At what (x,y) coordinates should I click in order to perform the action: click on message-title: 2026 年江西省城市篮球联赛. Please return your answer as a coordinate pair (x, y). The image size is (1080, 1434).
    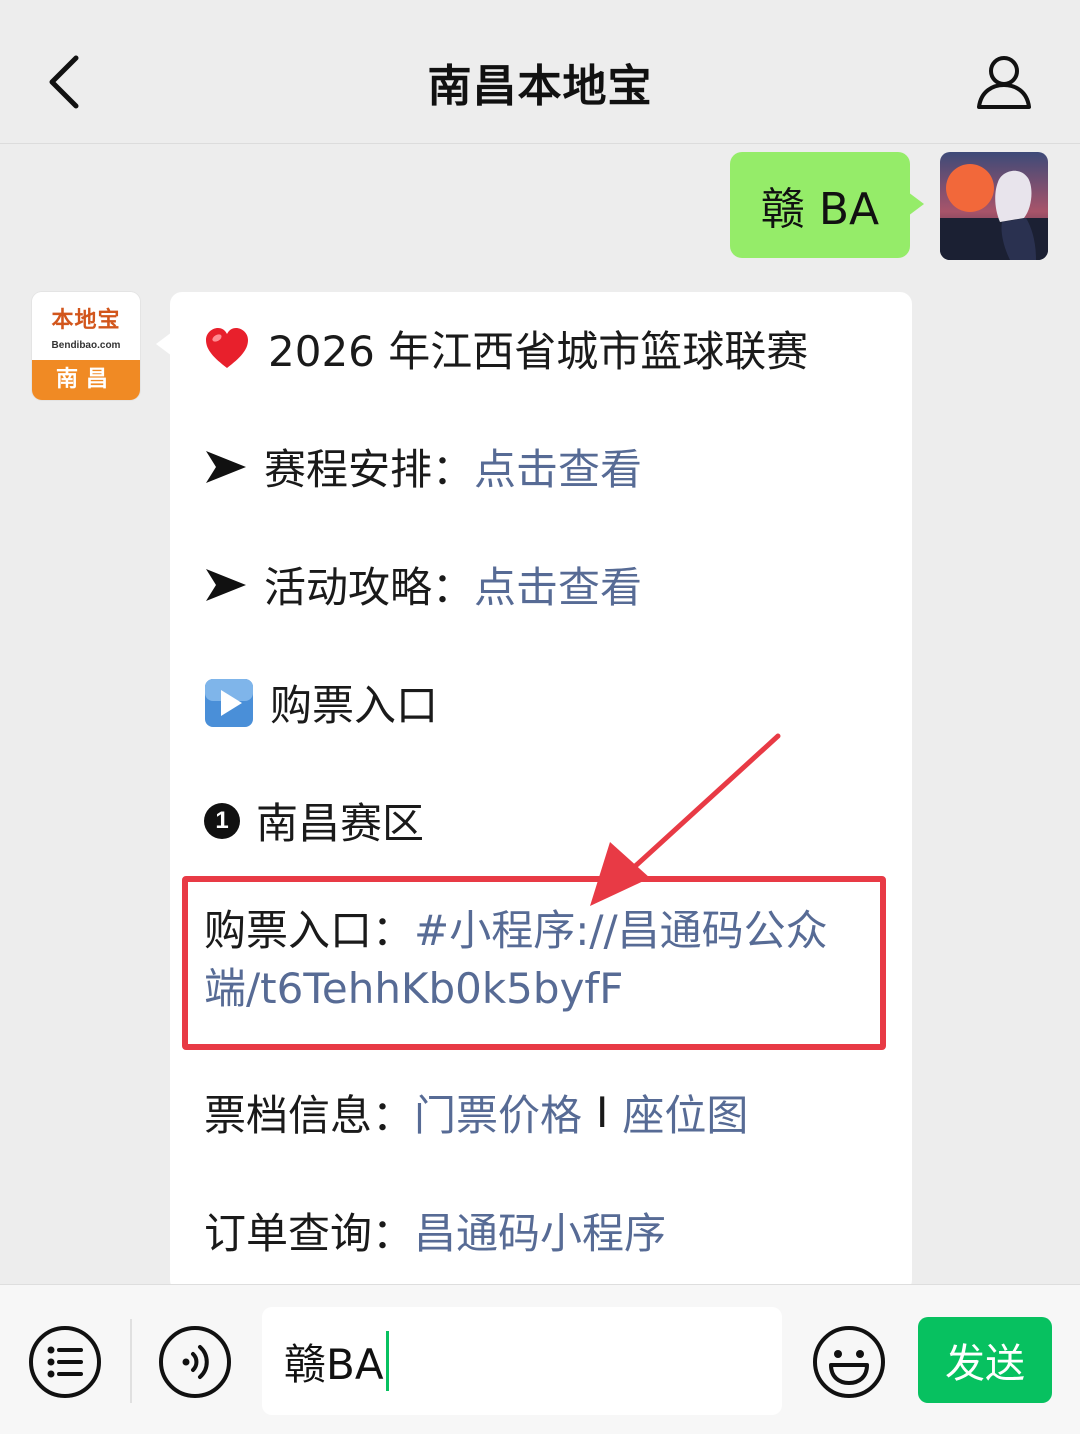
    Looking at the image, I should click on (506, 348).